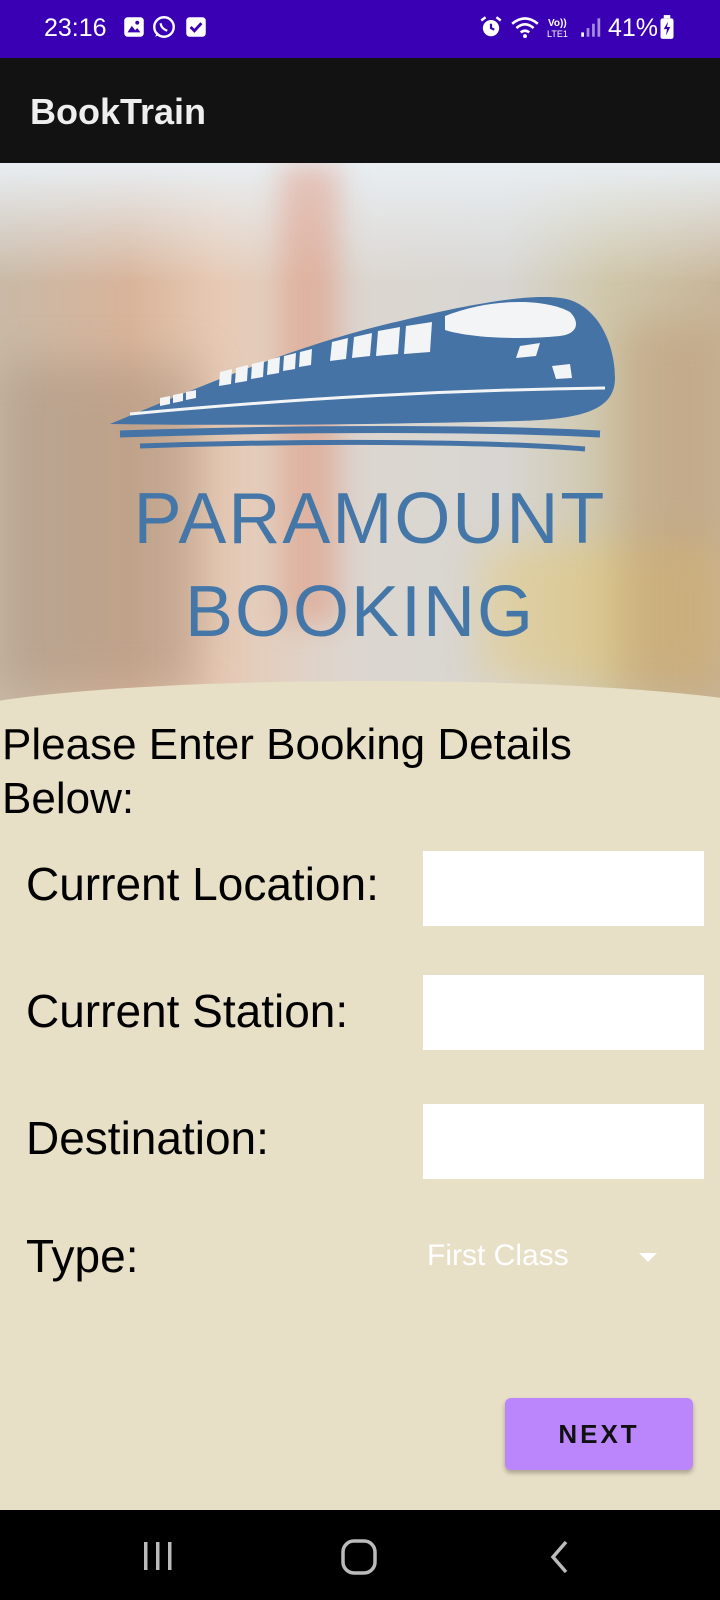 The image size is (720, 1600). Describe the element at coordinates (134, 27) in the screenshot. I see `gallery-icon` at that location.